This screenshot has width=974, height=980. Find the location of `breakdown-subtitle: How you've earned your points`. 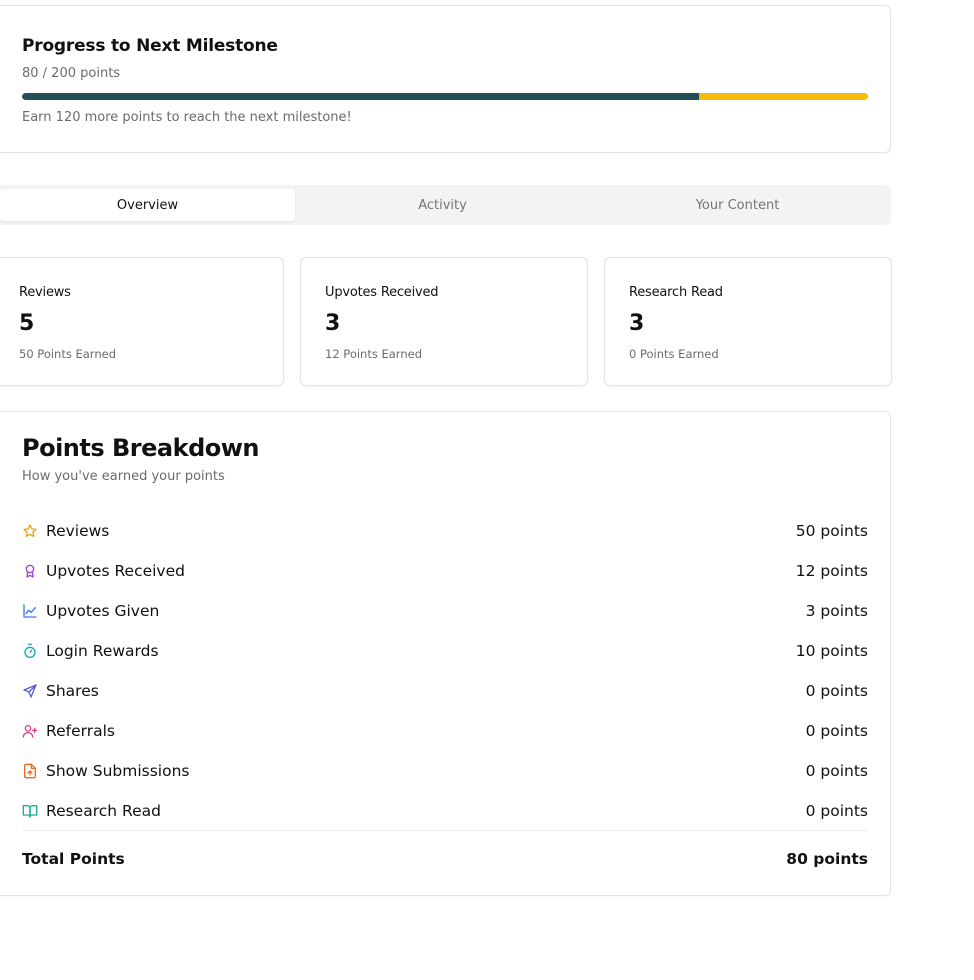

breakdown-subtitle: How you've earned your points is located at coordinates (123, 476).